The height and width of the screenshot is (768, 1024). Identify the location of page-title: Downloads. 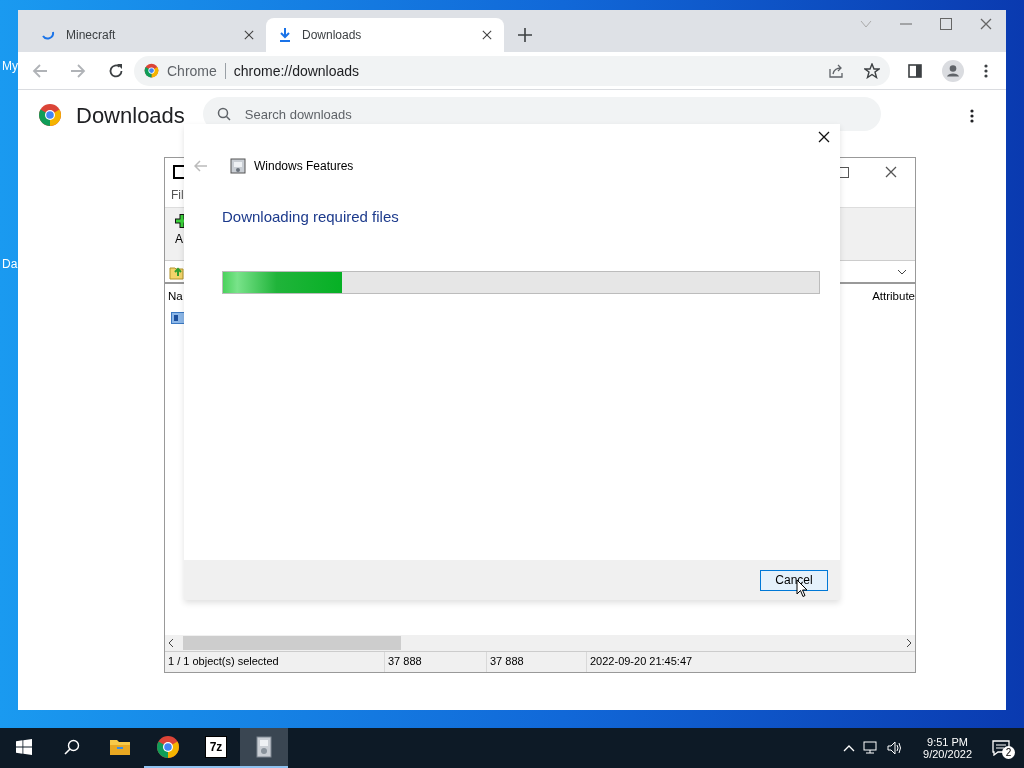
(130, 116).